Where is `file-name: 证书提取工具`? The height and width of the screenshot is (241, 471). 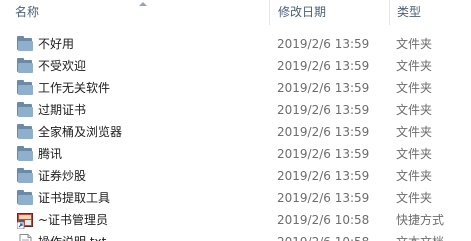
file-name: 证书提取工具 is located at coordinates (74, 198).